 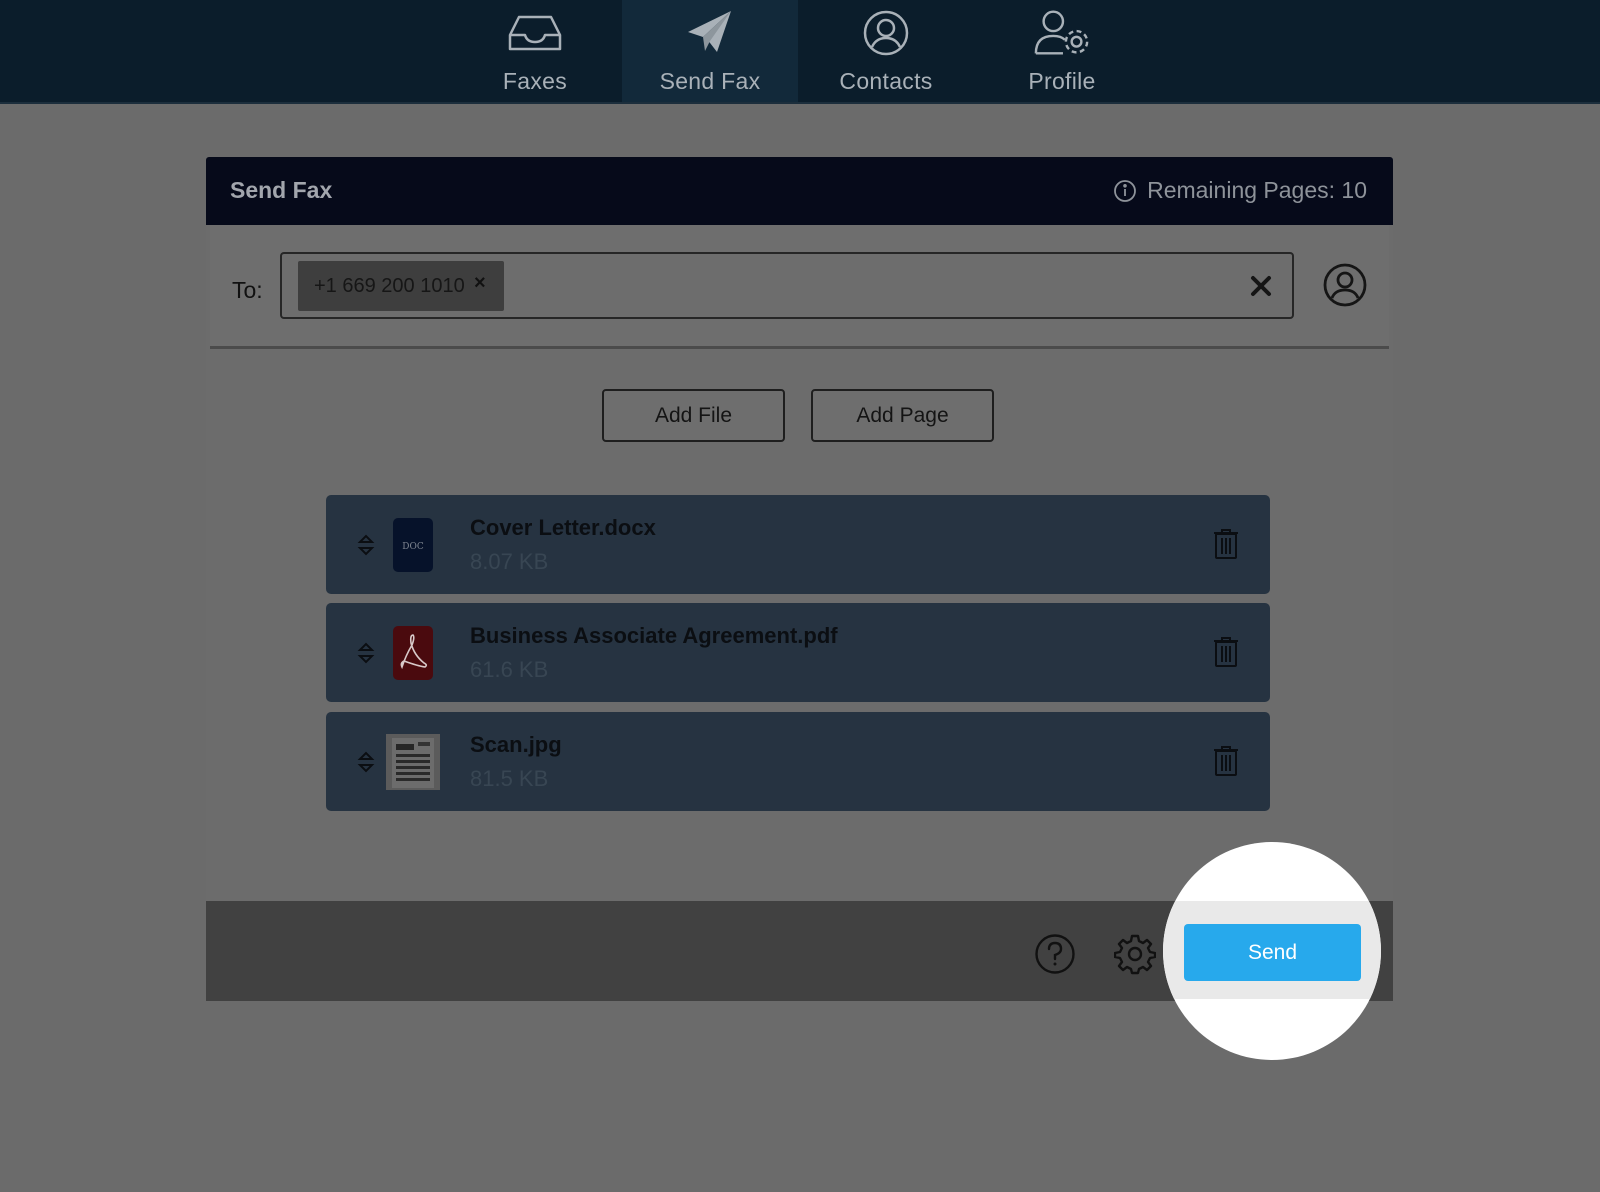 I want to click on image-thumbnail-icon, so click(x=413, y=762).